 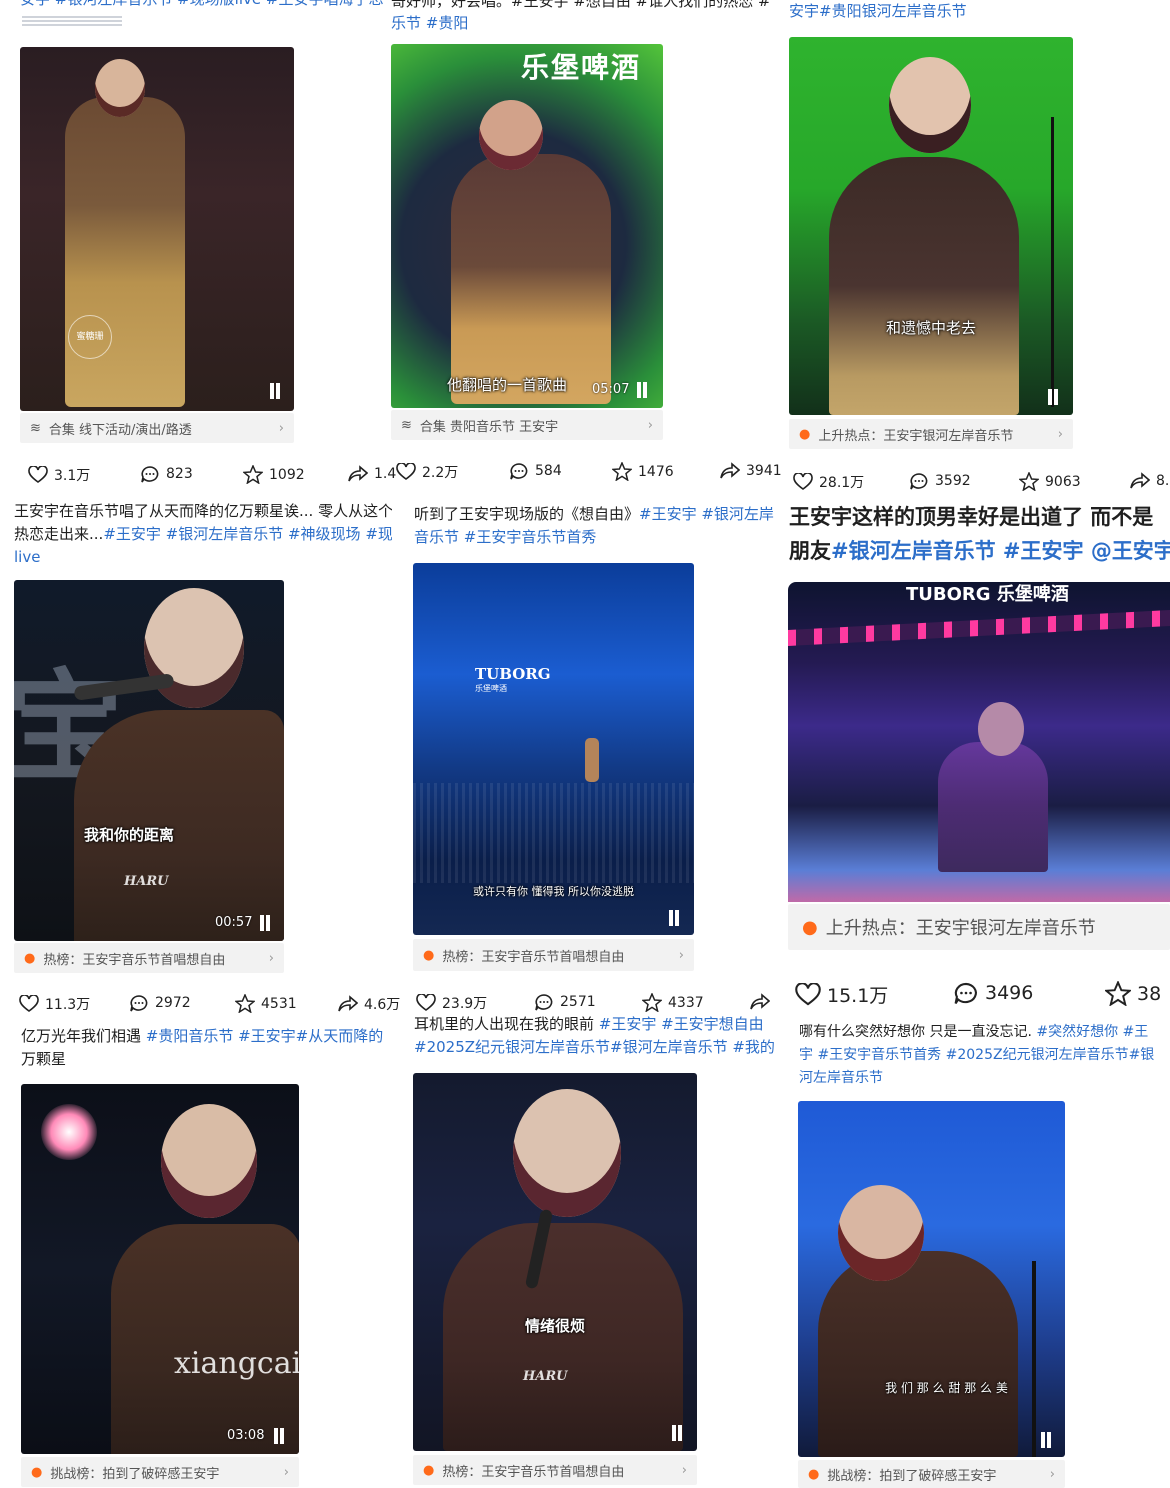 What do you see at coordinates (810, 551) in the screenshot?
I see `caption-text: 朋友` at bounding box center [810, 551].